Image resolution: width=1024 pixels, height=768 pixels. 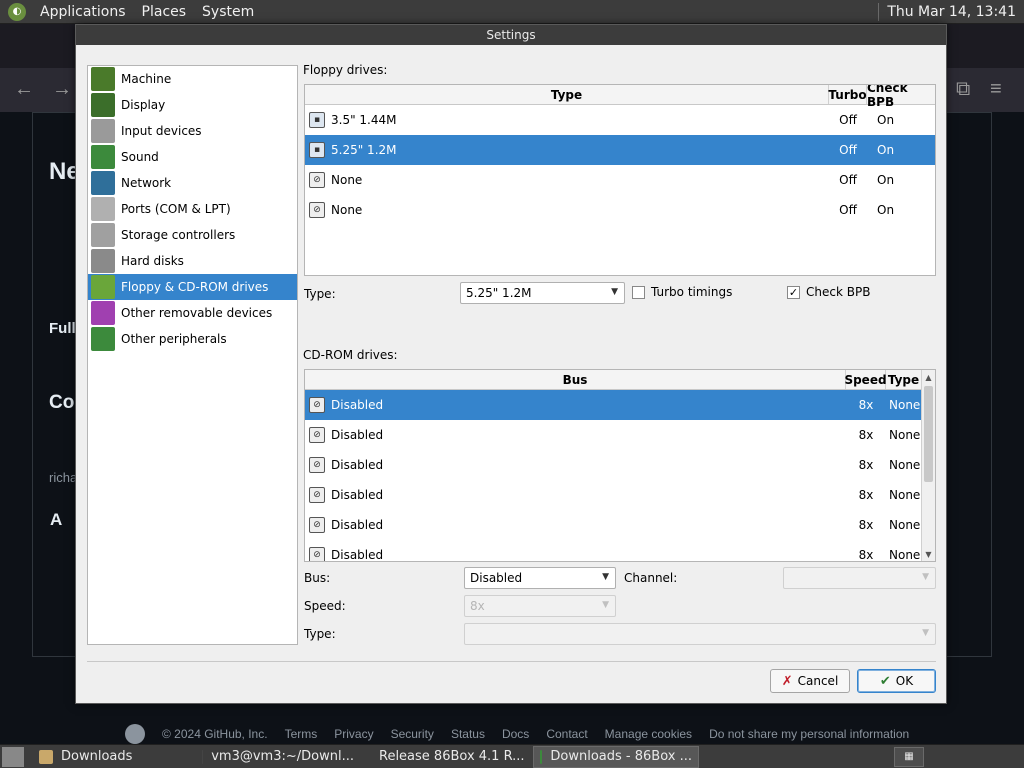 I want to click on forward-icon: →, so click(x=62, y=89).